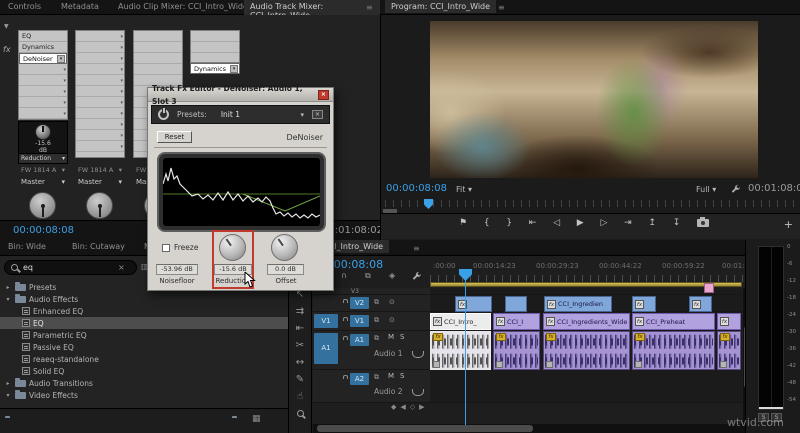  I want to click on tab-bin-cutaway: Bin: Cutaway, so click(98, 246).